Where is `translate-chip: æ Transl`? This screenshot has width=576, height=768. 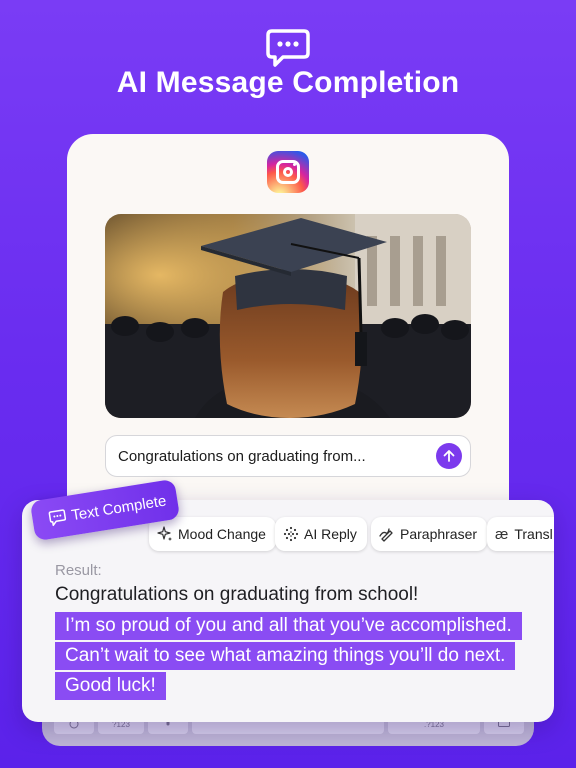 translate-chip: æ Transl is located at coordinates (520, 534).